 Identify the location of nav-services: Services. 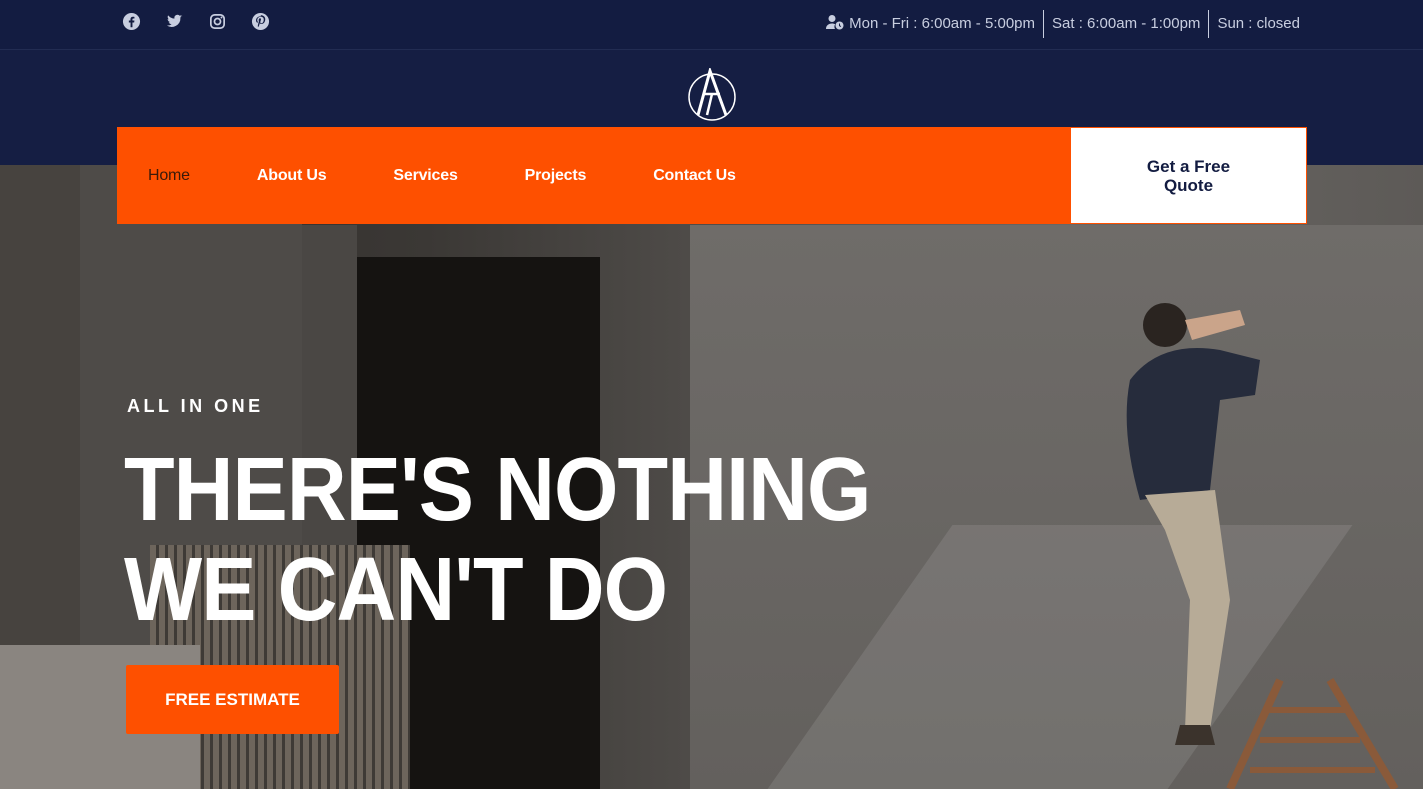
(425, 176).